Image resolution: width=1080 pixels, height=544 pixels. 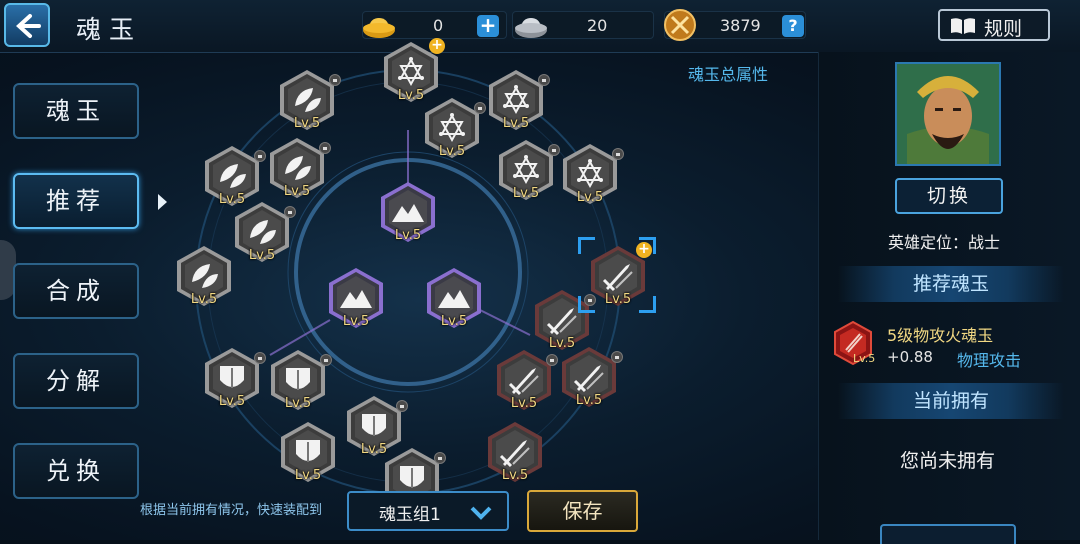 What do you see at coordinates (410, 515) in the screenshot?
I see `preset-dropdown-value: 魂玉组1` at bounding box center [410, 515].